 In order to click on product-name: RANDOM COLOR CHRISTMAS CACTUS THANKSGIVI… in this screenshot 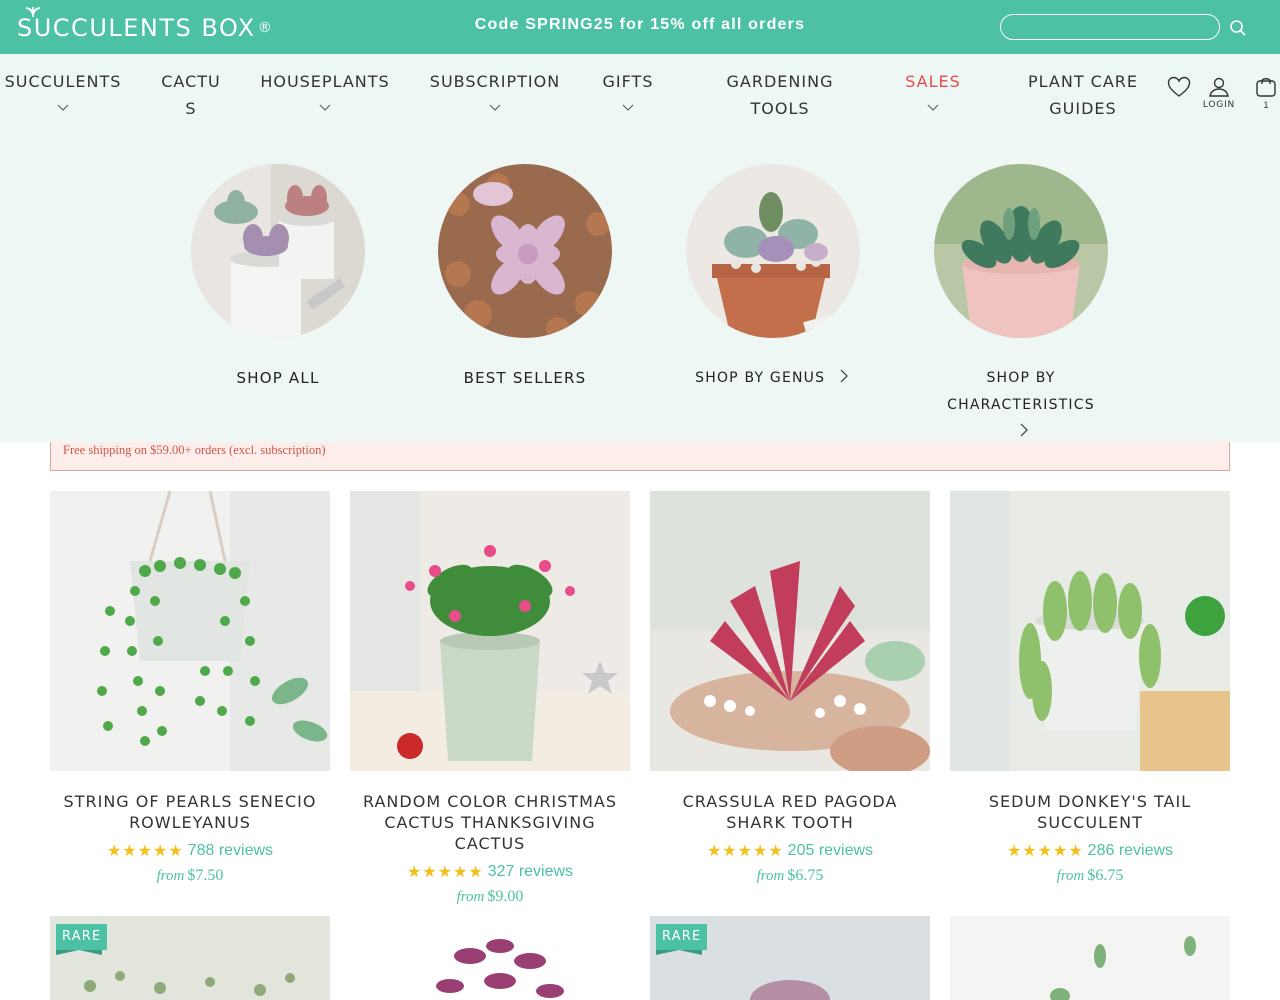, I will do `click(490, 822)`.